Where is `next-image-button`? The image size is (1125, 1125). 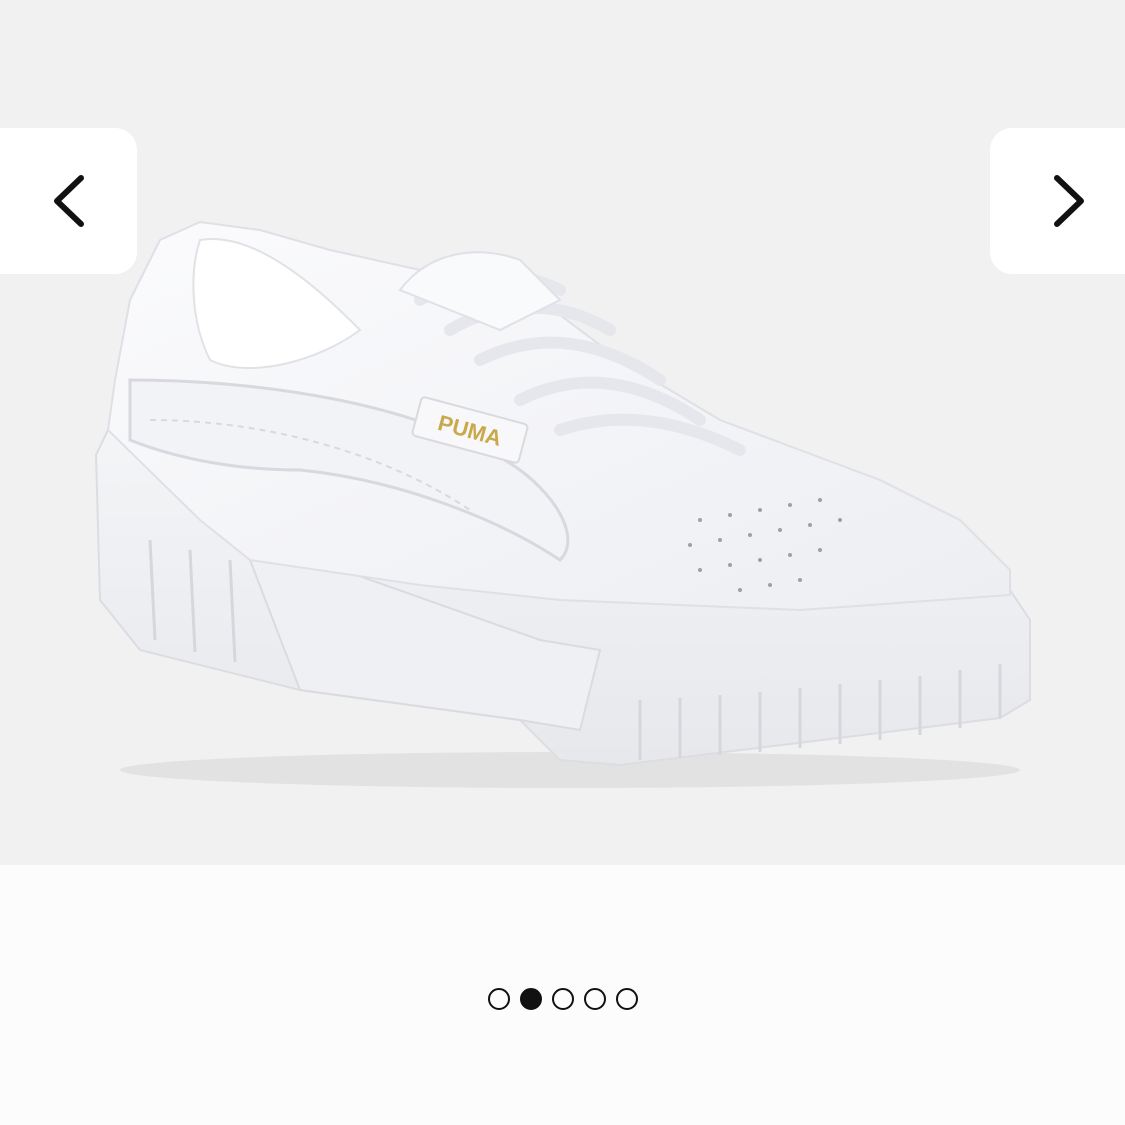 next-image-button is located at coordinates (1057, 201).